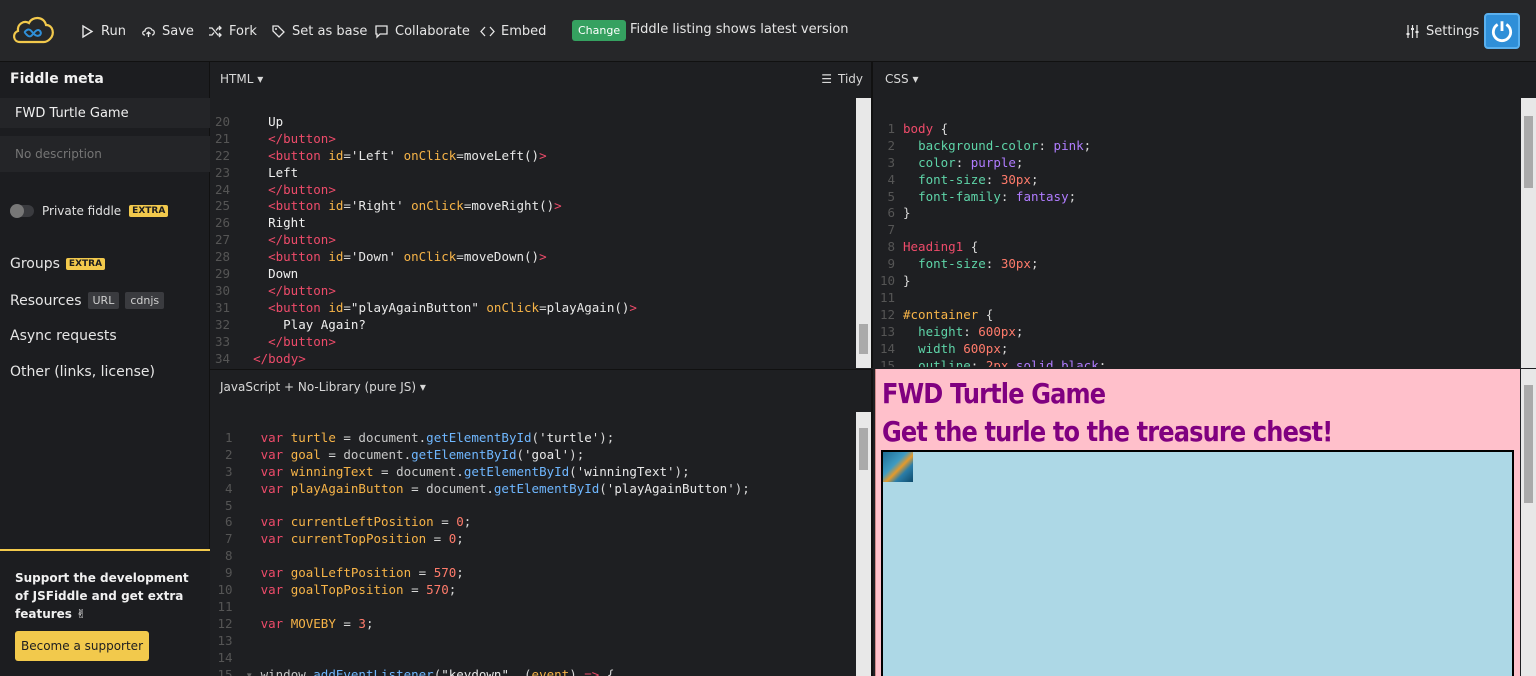 The image size is (1536, 676). What do you see at coordinates (541, 79) in the screenshot?
I see `html-panel-header: HTML ▾ ☰ Tidy` at bounding box center [541, 79].